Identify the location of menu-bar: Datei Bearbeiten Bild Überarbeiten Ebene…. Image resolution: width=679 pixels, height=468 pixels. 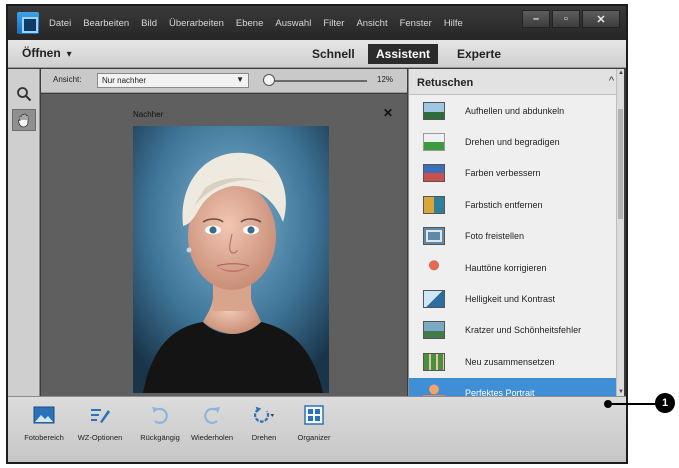
(317, 23).